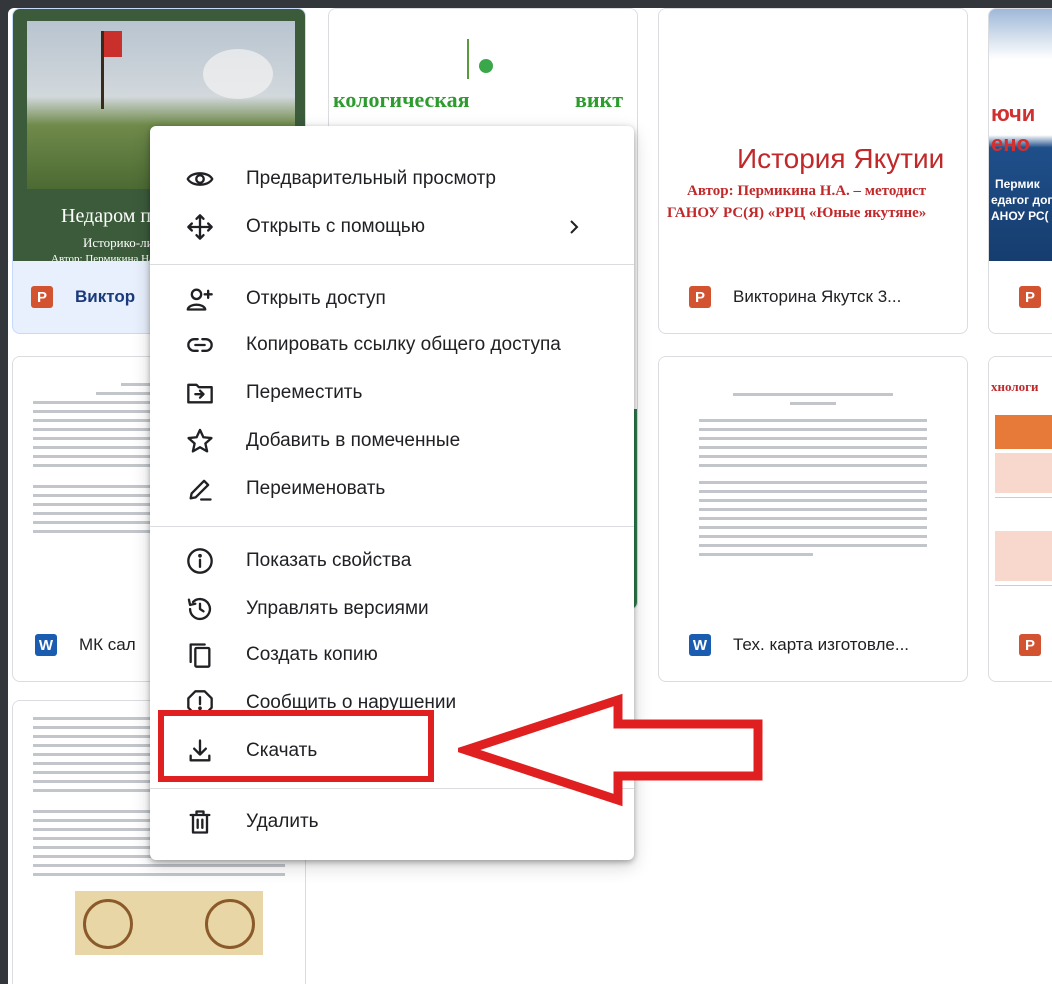 The image size is (1052, 984). What do you see at coordinates (1020, 216) in the screenshot?
I see `slide-text: АНОУ РС(` at bounding box center [1020, 216].